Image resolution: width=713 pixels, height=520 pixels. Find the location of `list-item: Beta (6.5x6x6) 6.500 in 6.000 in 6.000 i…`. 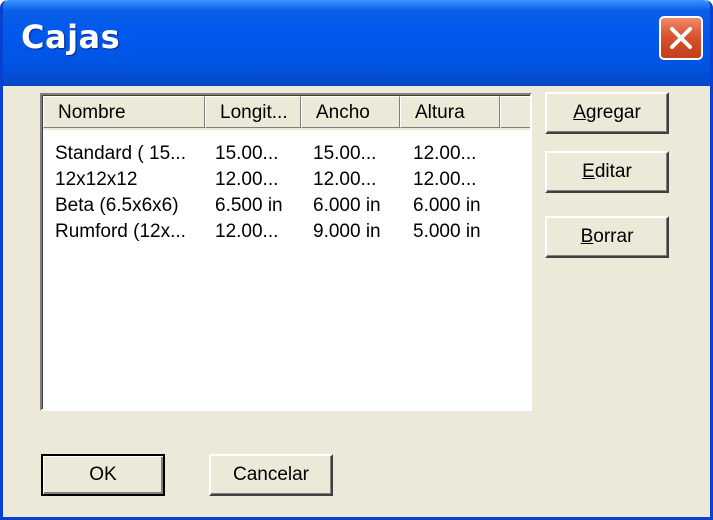

list-item: Beta (6.5x6x6) 6.500 in 6.000 in 6.000 i… is located at coordinates (286, 206).